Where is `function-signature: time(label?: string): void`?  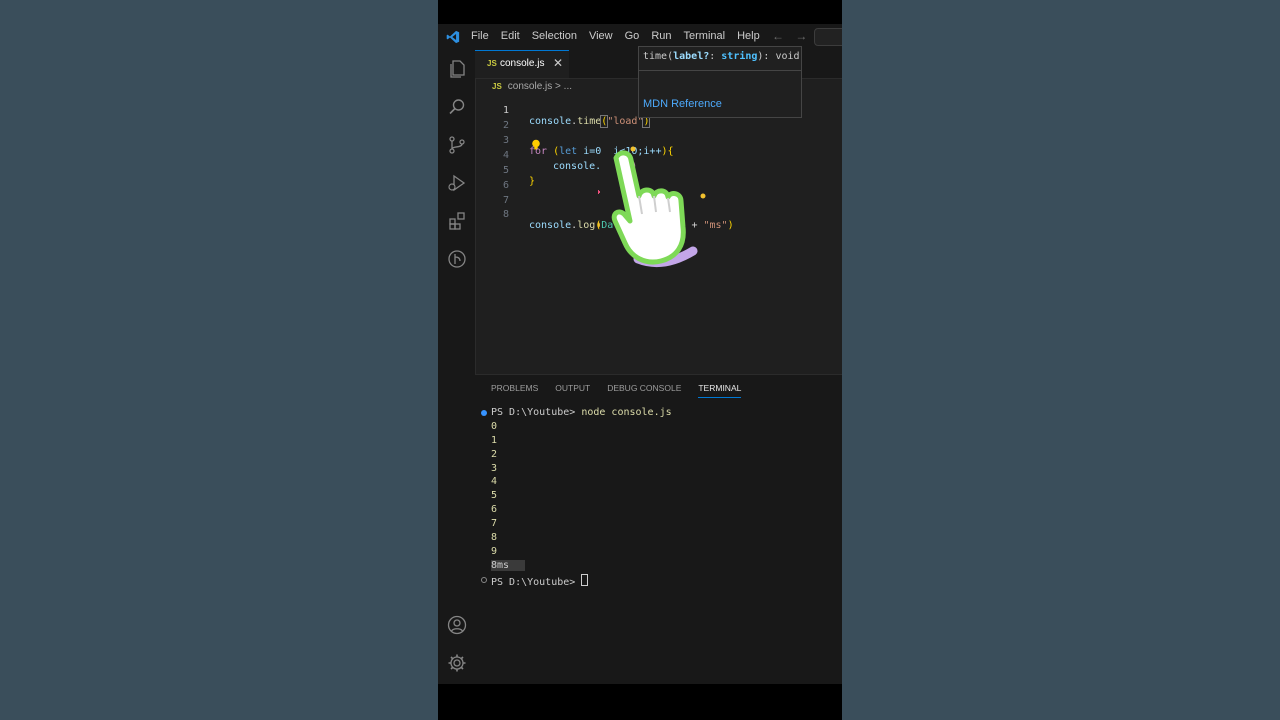
function-signature: time(label?: string): void is located at coordinates (721, 56).